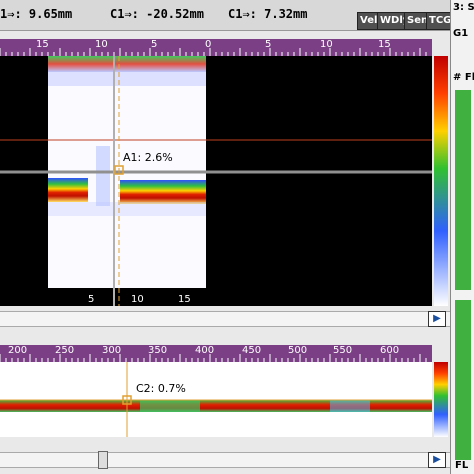  Describe the element at coordinates (213, 52) in the screenshot. I see `upper-ruler-ticks-svg: /* placeholder */` at that location.